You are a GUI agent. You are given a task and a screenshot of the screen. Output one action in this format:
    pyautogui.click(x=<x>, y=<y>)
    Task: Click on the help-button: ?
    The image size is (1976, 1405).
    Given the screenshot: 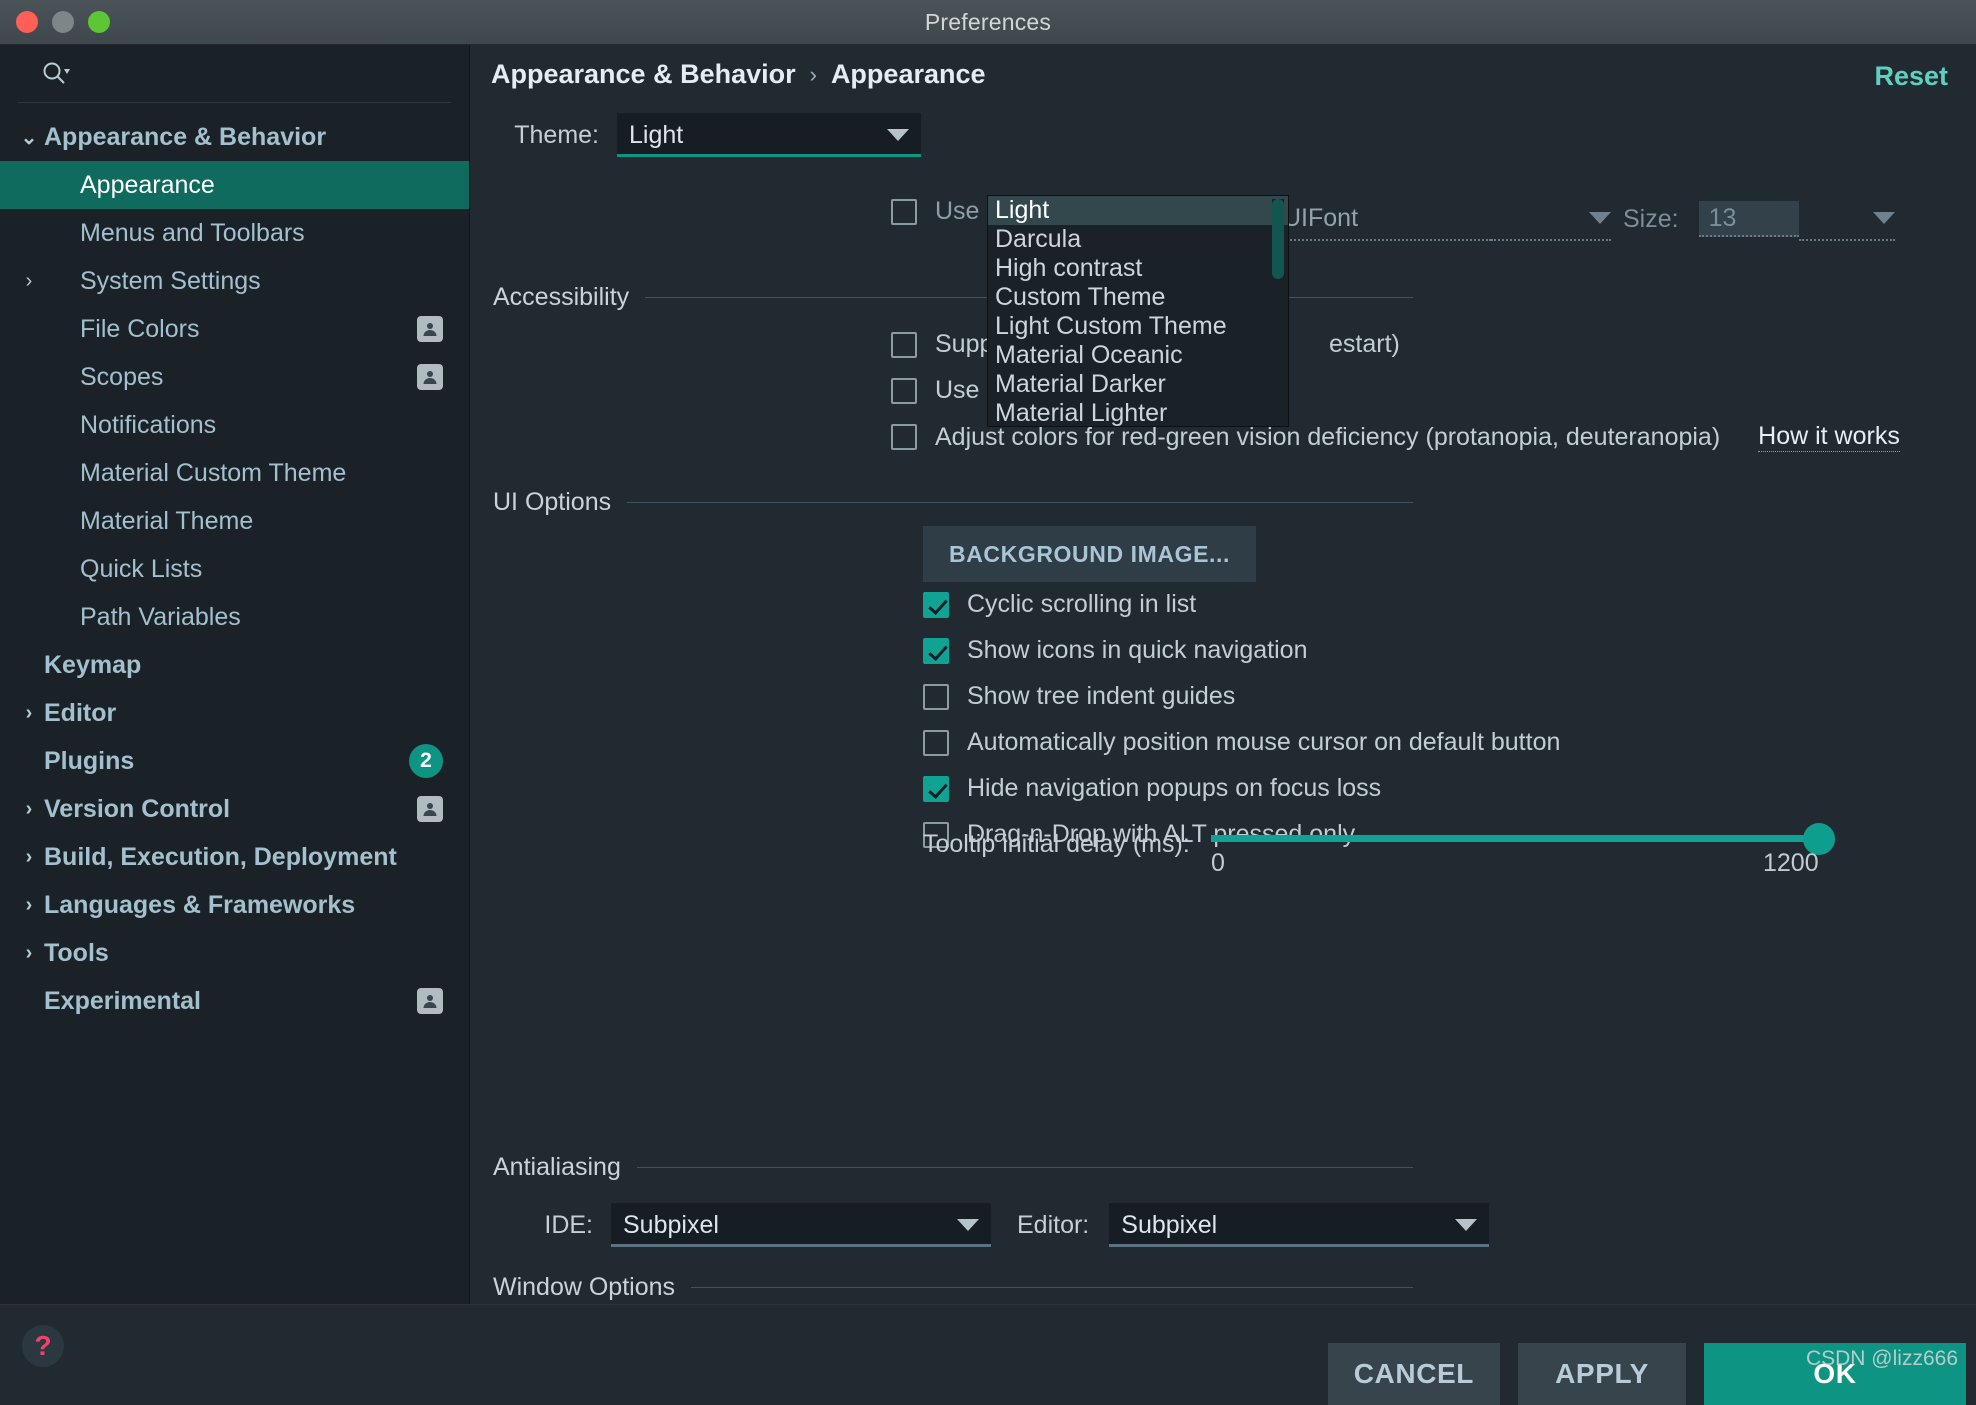 What is the action you would take?
    pyautogui.click(x=43, y=1346)
    